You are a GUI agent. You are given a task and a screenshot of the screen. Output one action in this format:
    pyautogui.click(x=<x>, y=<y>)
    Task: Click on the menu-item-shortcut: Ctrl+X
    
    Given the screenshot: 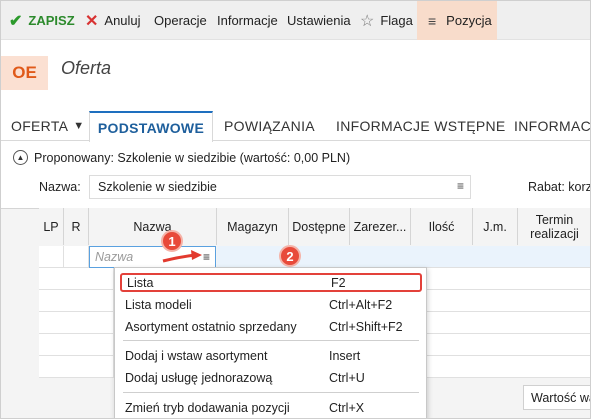 What is the action you would take?
    pyautogui.click(x=347, y=408)
    